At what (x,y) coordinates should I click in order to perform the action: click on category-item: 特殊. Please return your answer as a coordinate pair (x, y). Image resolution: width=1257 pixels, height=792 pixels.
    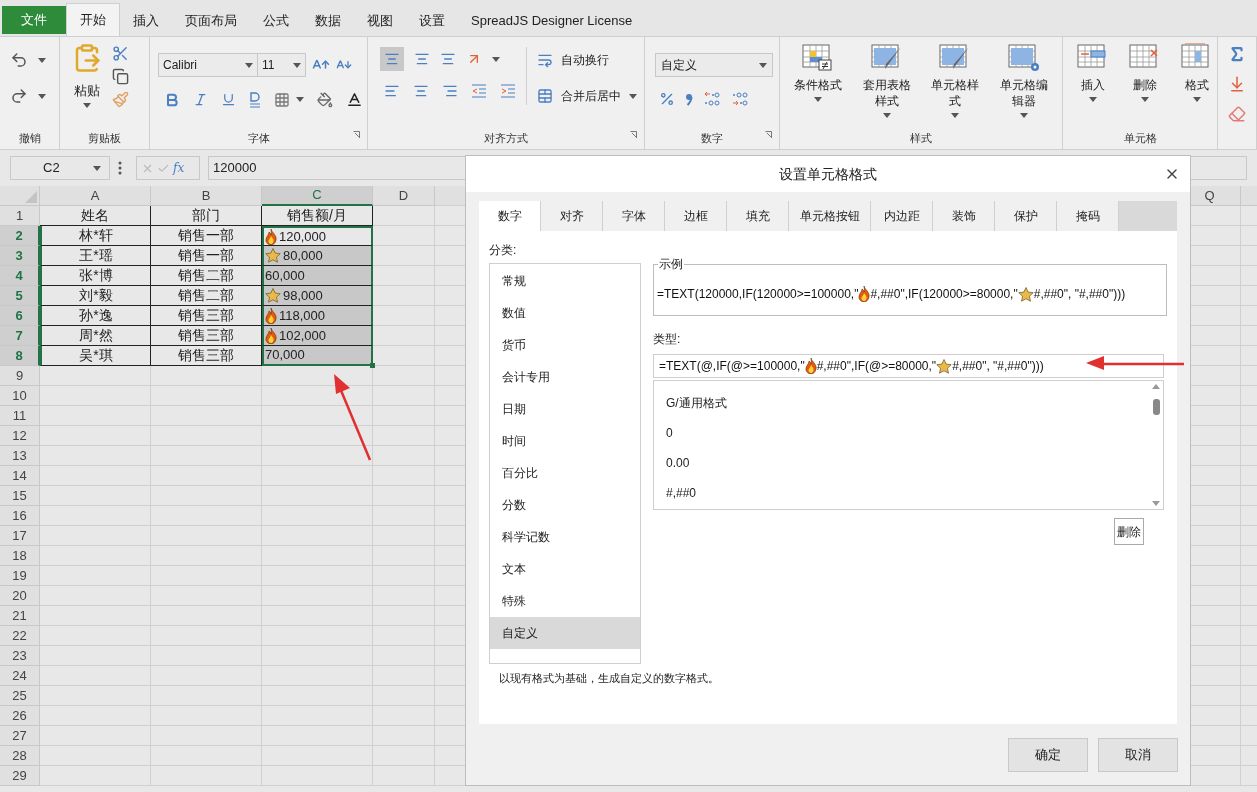
    Looking at the image, I should click on (565, 601).